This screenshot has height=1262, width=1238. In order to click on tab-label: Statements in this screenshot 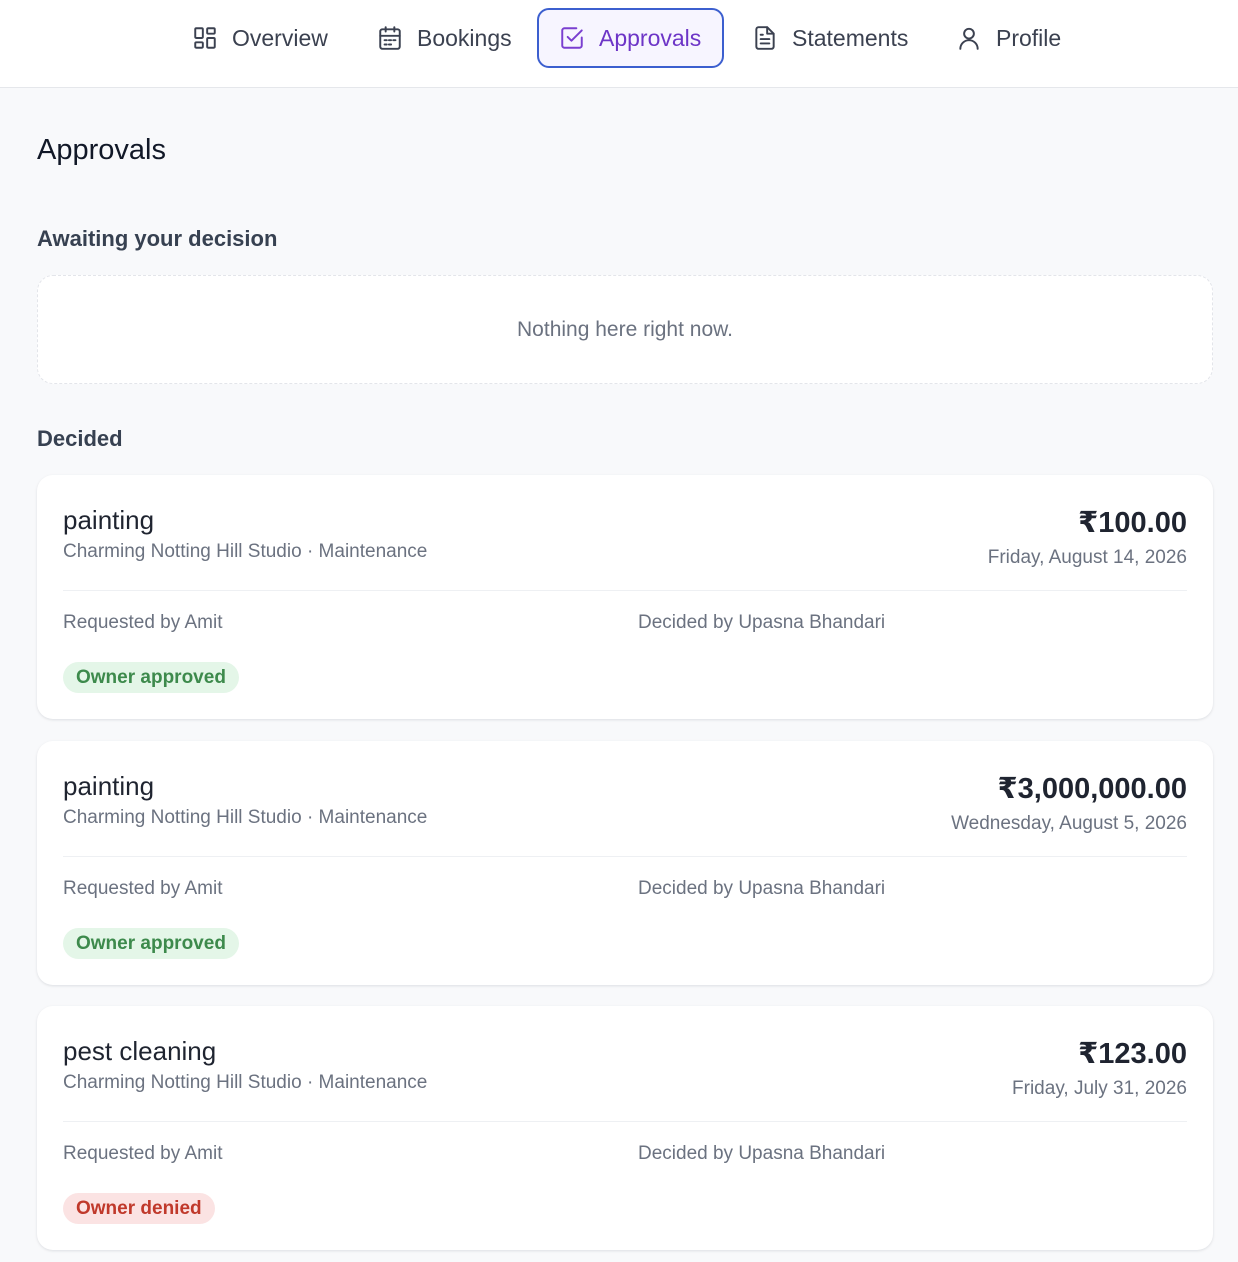, I will do `click(850, 37)`.